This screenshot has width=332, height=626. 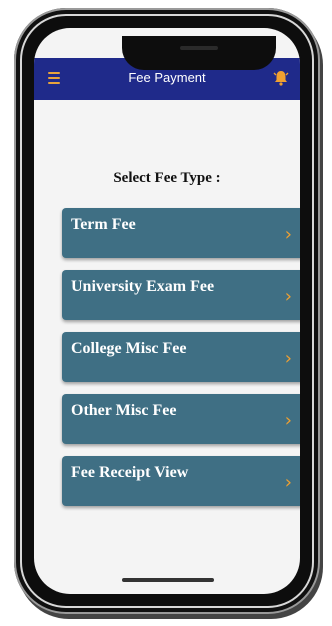 I want to click on section-title: Select Fee Type :, so click(x=167, y=178).